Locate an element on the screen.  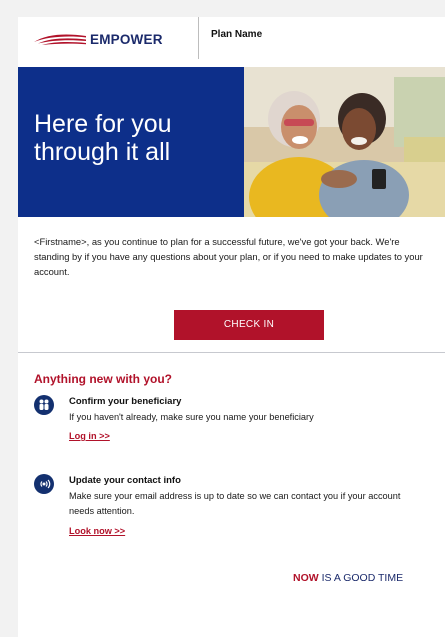
broadcast-icon is located at coordinates (44, 484).